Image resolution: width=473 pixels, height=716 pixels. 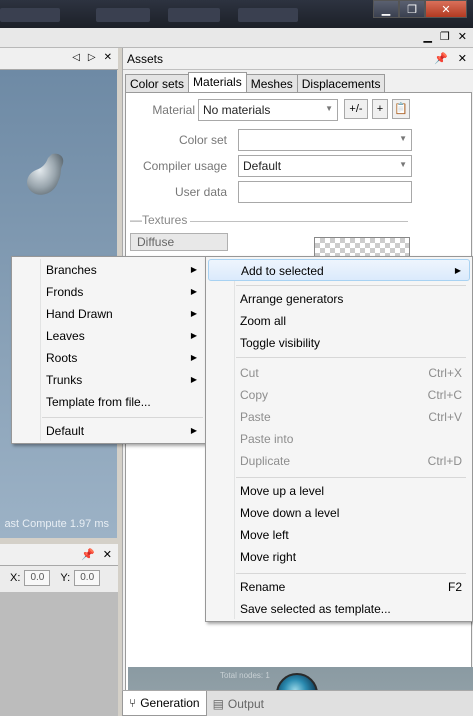 I want to click on tab-generation-label: Generation, so click(x=170, y=703).